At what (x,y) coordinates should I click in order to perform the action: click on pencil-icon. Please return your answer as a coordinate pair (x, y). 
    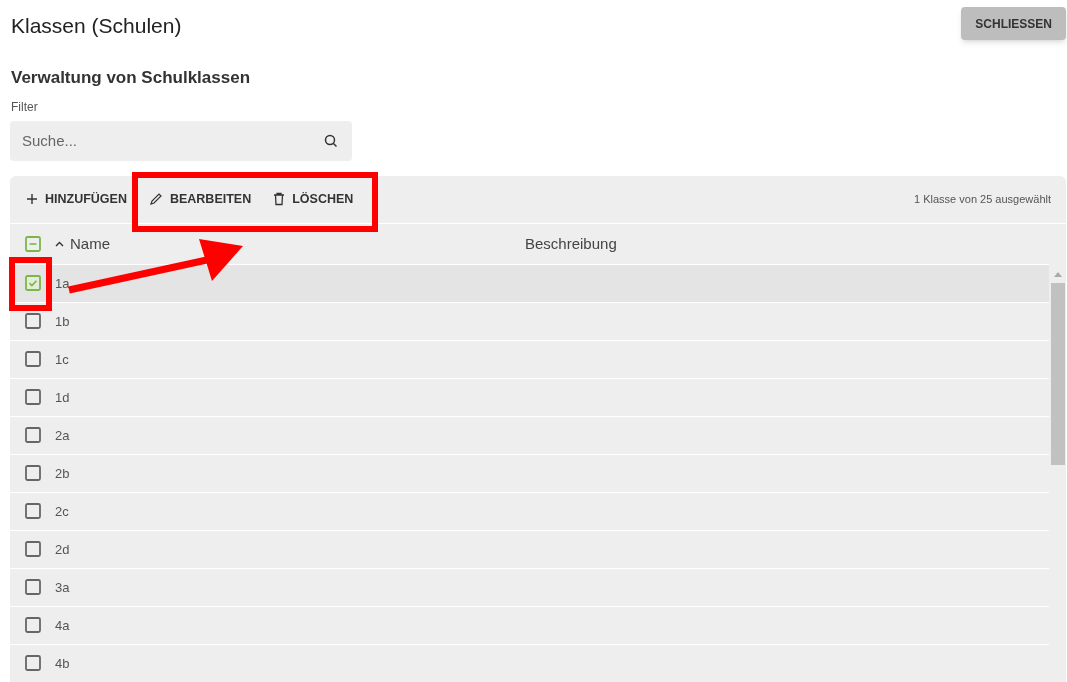
    Looking at the image, I should click on (155, 199).